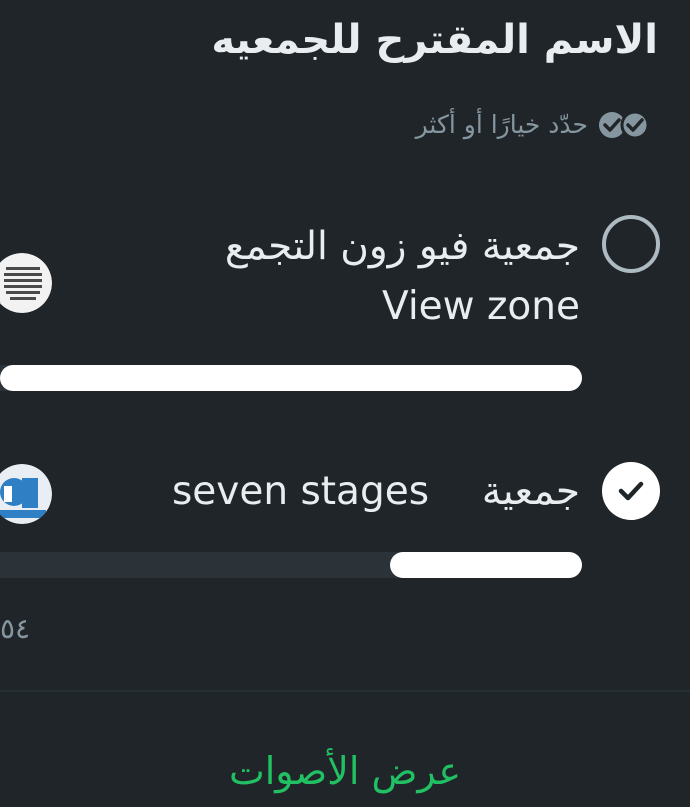 The width and height of the screenshot is (690, 807). Describe the element at coordinates (345, 771) in the screenshot. I see `view-votes-button: عرض الأصوات` at that location.